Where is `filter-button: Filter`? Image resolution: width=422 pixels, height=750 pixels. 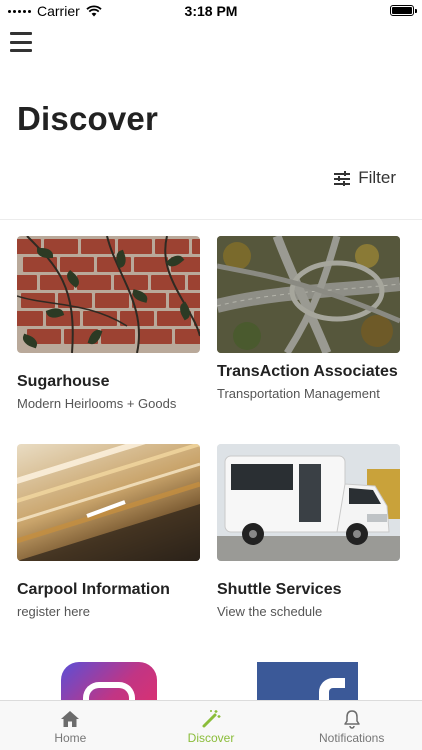 filter-button: Filter is located at coordinates (365, 178).